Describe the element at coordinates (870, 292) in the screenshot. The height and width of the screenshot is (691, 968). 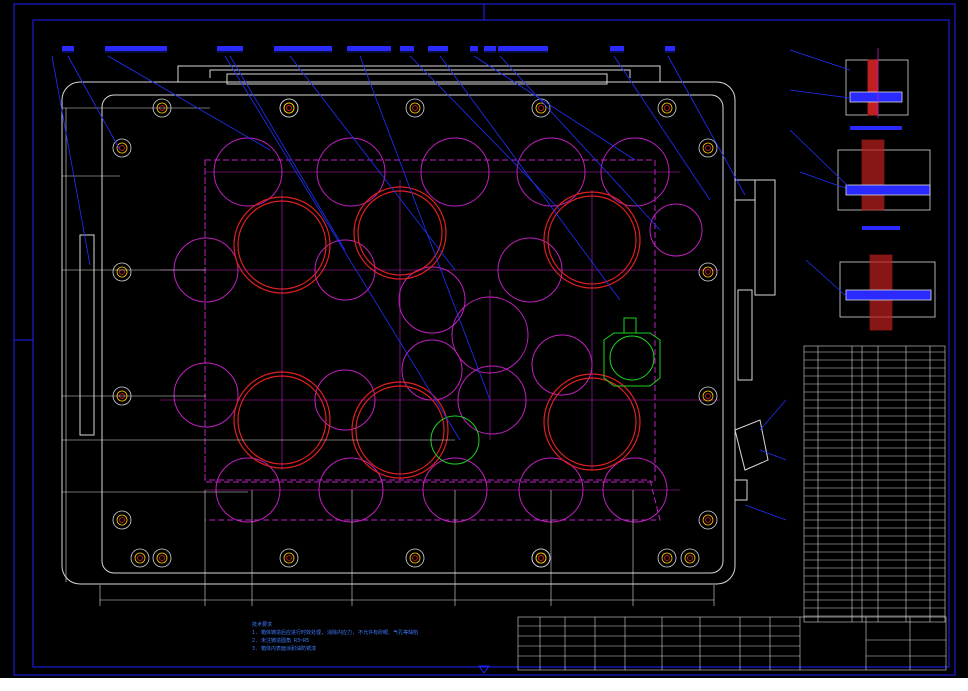
I see `section-view-c` at that location.